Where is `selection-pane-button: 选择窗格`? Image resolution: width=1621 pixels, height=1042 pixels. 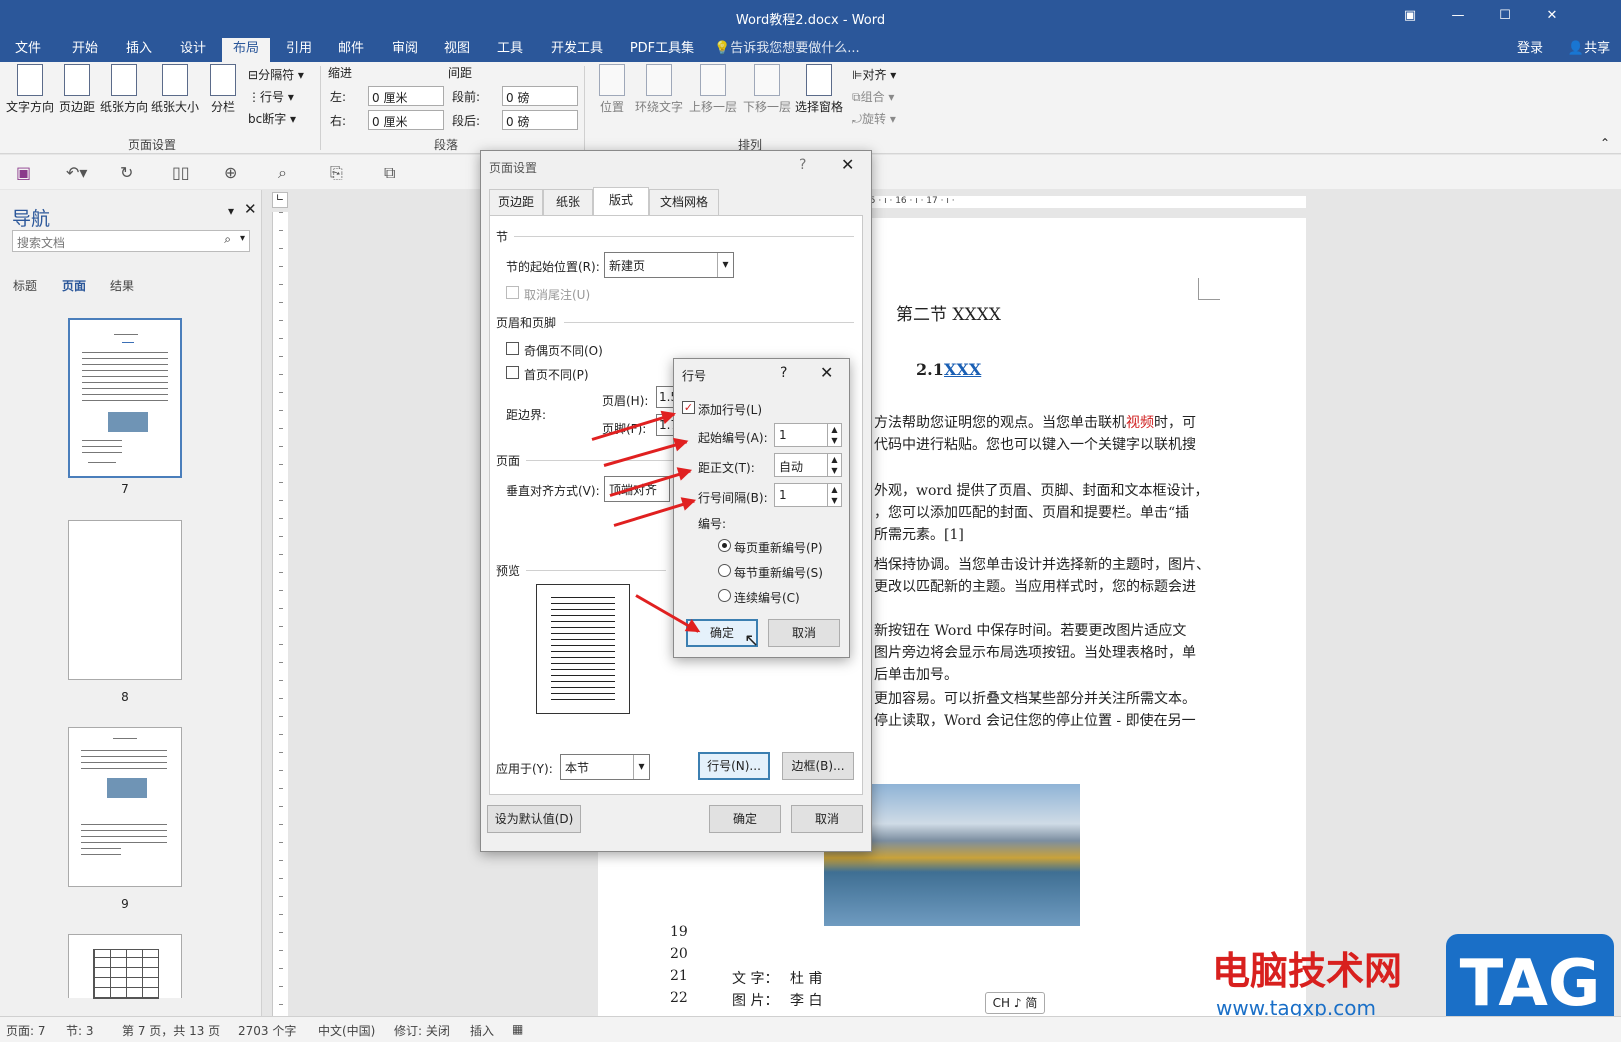 selection-pane-button: 选择窗格 is located at coordinates (819, 89).